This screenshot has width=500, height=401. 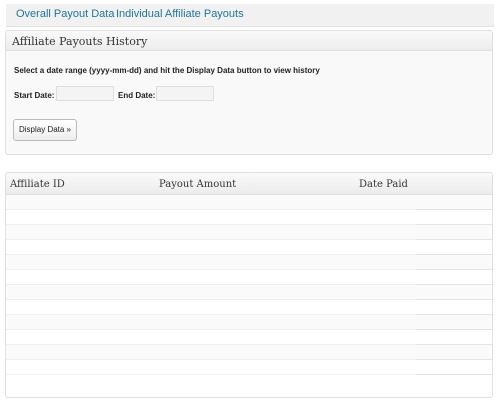 I want to click on tab-overall-payout-data: Overall Payout Data, so click(x=65, y=14).